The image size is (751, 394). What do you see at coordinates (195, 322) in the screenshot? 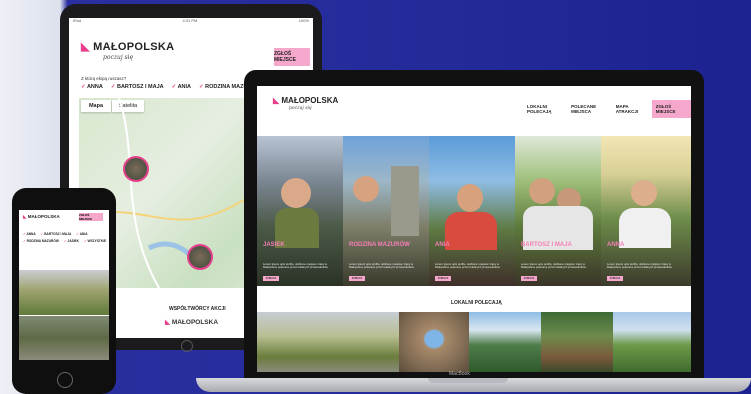
I see `partner-logo-text: MAŁOPOLSKA` at bounding box center [195, 322].